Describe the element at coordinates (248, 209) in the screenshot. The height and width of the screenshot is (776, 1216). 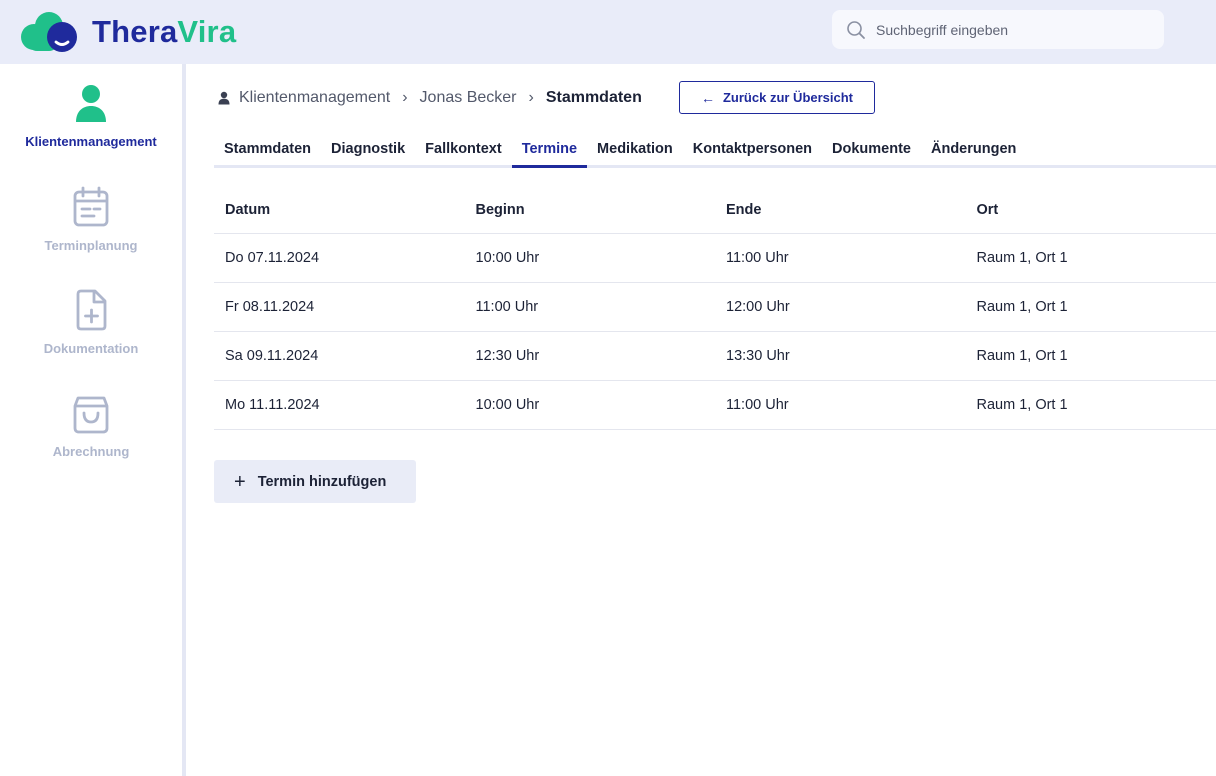
I see `column-header-datum: Datum` at that location.